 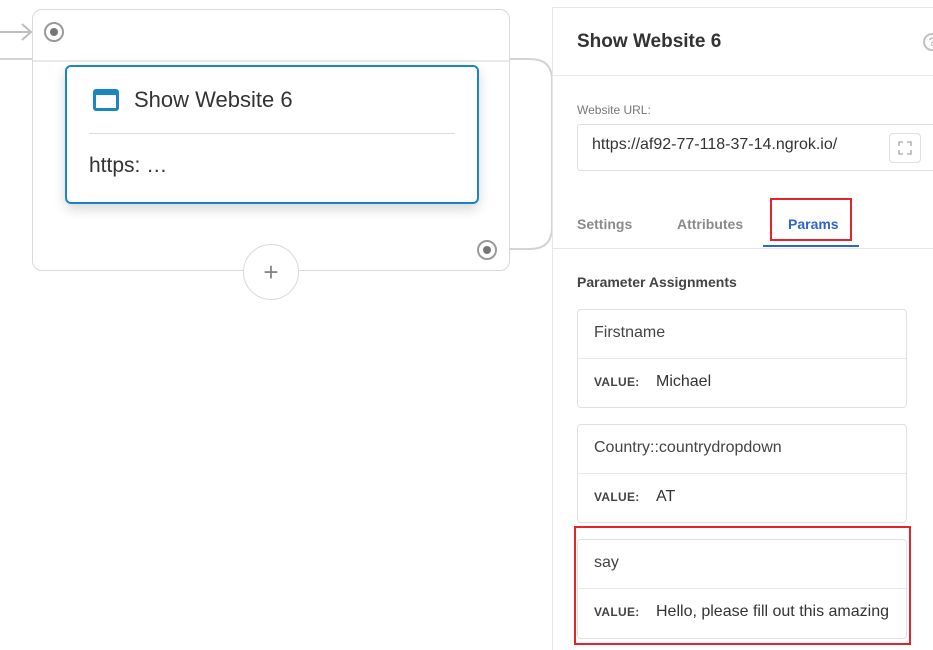 I want to click on node-divider, so click(x=271, y=61).